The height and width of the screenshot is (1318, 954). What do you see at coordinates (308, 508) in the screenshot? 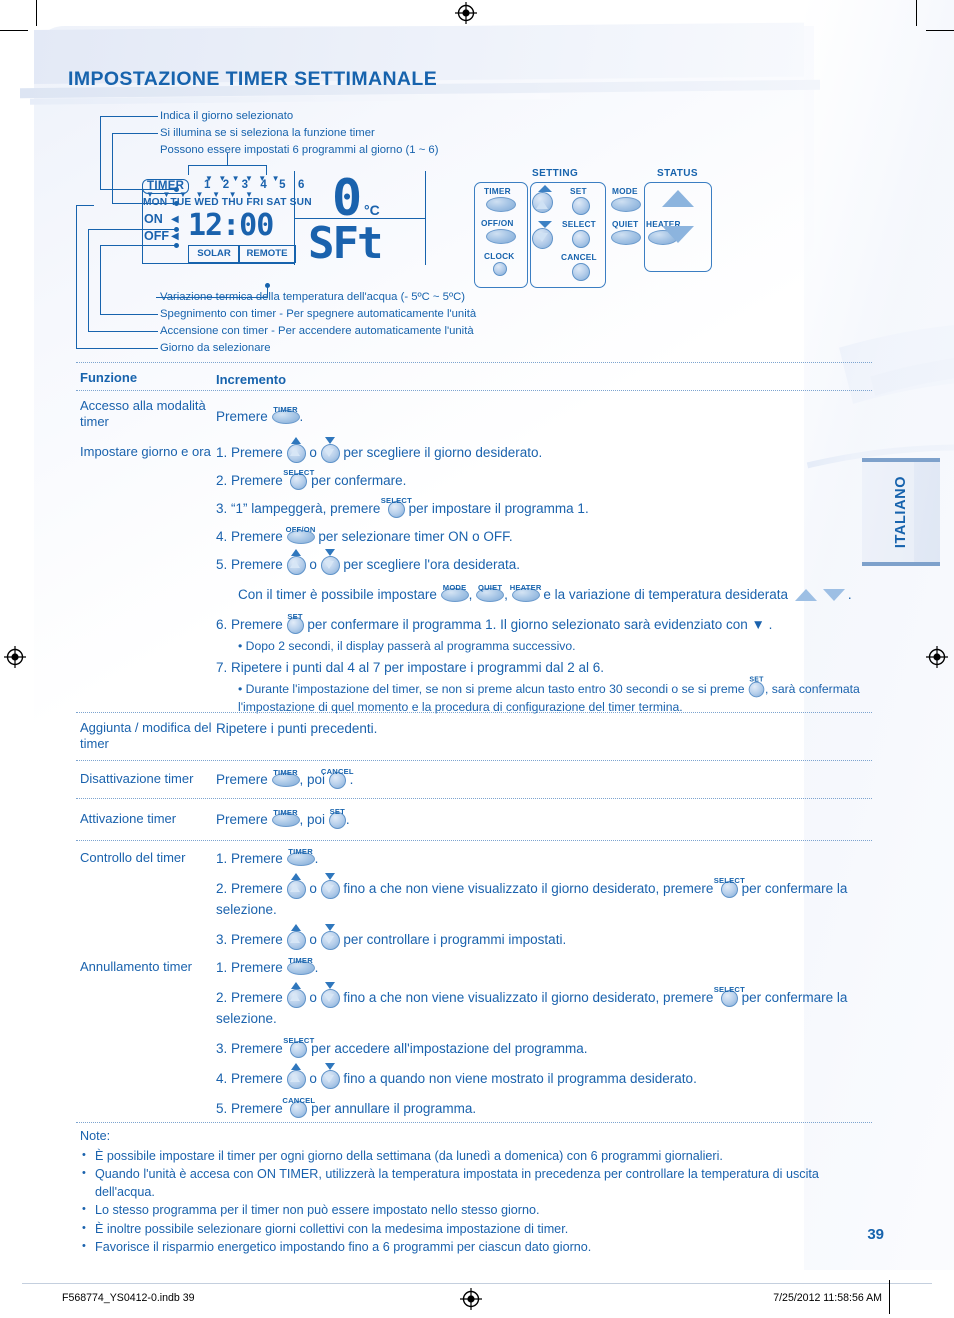
I see `step-text: “1” lampeggerà, premere` at bounding box center [308, 508].